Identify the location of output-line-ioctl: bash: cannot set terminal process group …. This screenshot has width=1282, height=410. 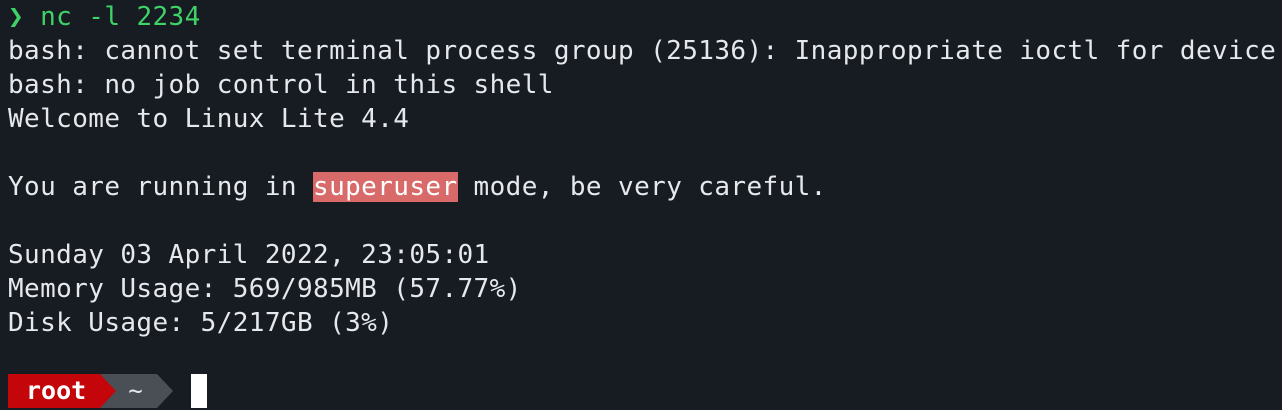
(642, 51).